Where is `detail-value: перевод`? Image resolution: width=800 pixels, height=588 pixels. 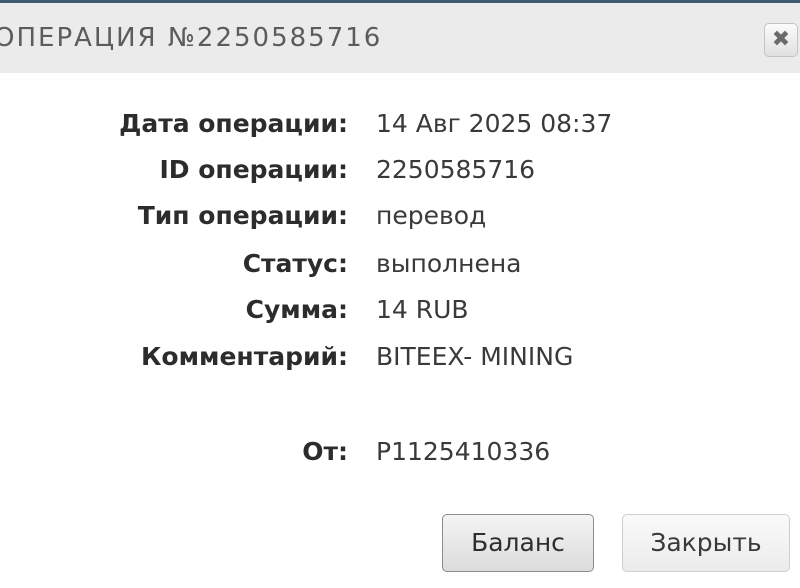
detail-value: перевод is located at coordinates (431, 215).